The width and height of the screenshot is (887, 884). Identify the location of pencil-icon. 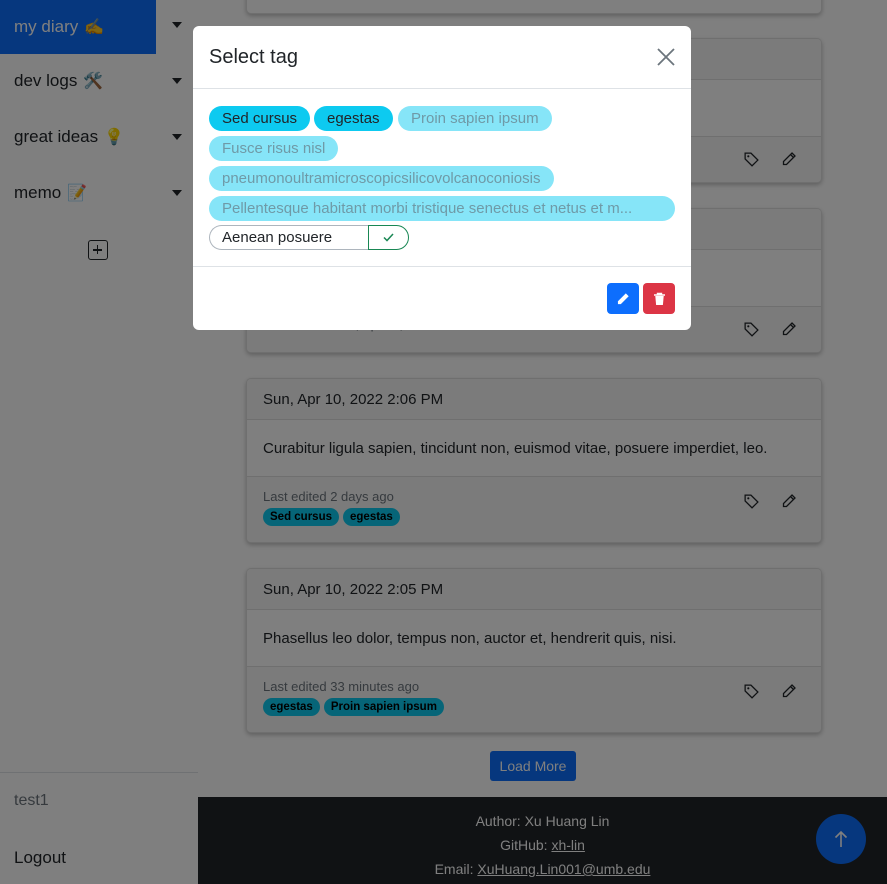
(623, 298).